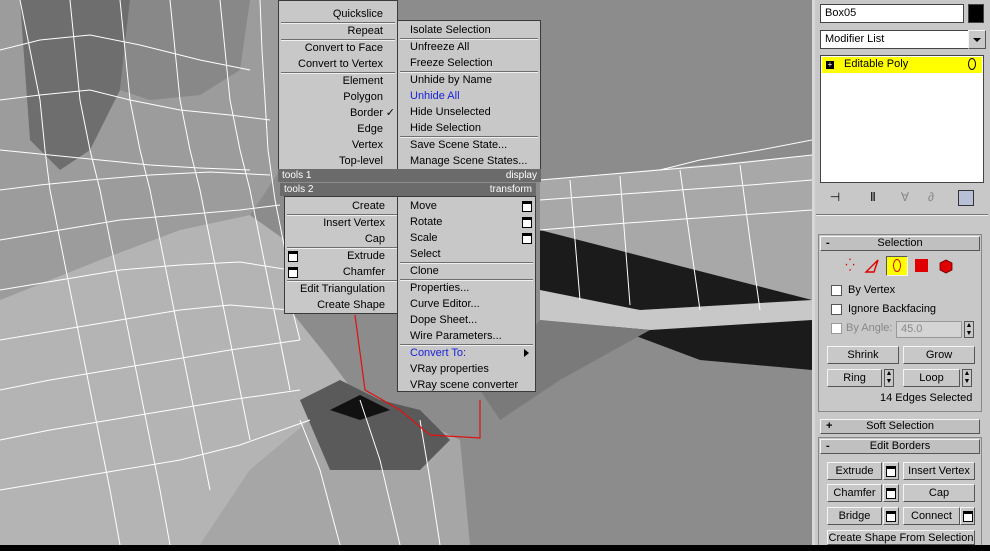 The image size is (990, 551). Describe the element at coordinates (423, 206) in the screenshot. I see `menu-item-move: Move` at that location.